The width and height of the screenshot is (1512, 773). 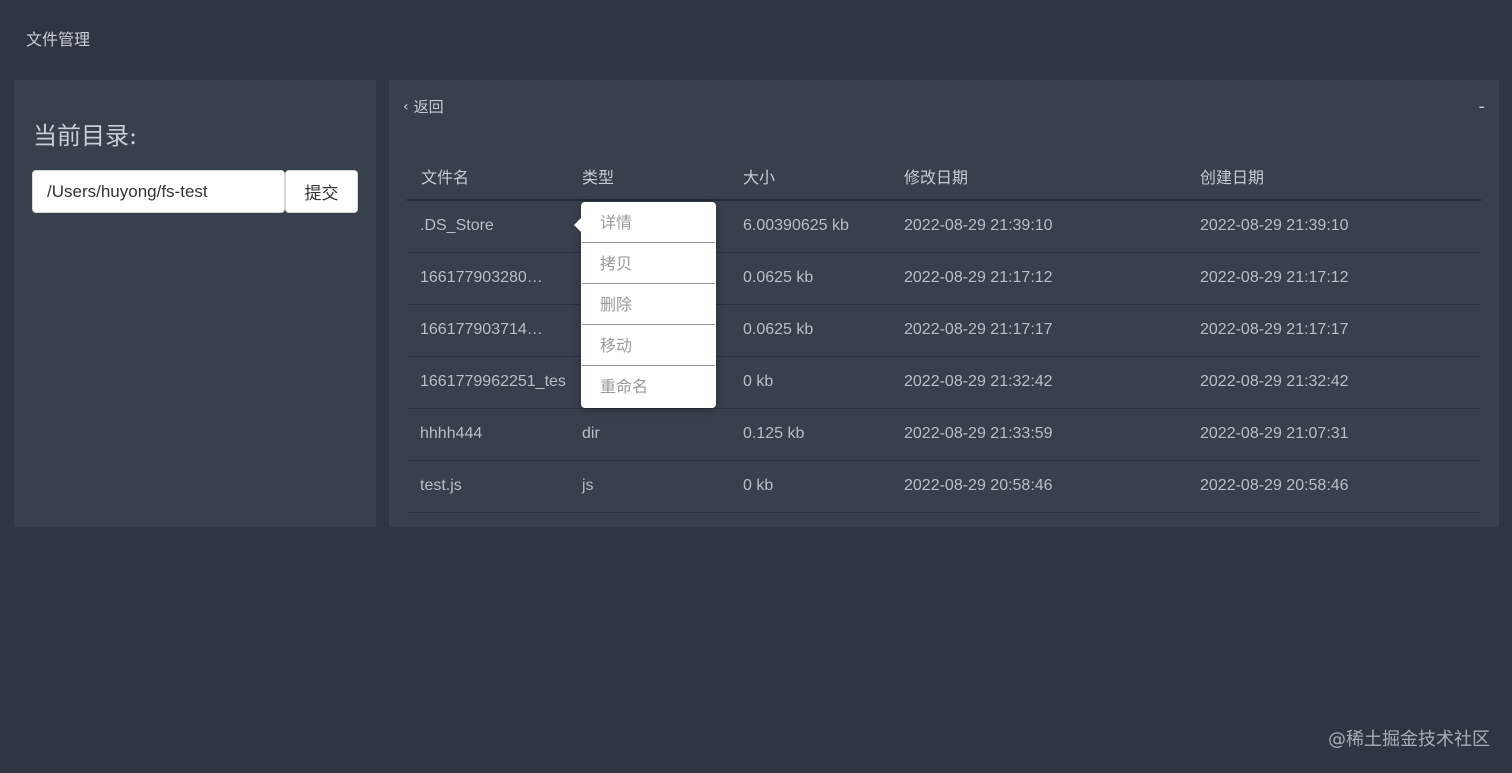 What do you see at coordinates (1038, 226) in the screenshot?
I see `cell-modified: 2022-08-29 21:39:10` at bounding box center [1038, 226].